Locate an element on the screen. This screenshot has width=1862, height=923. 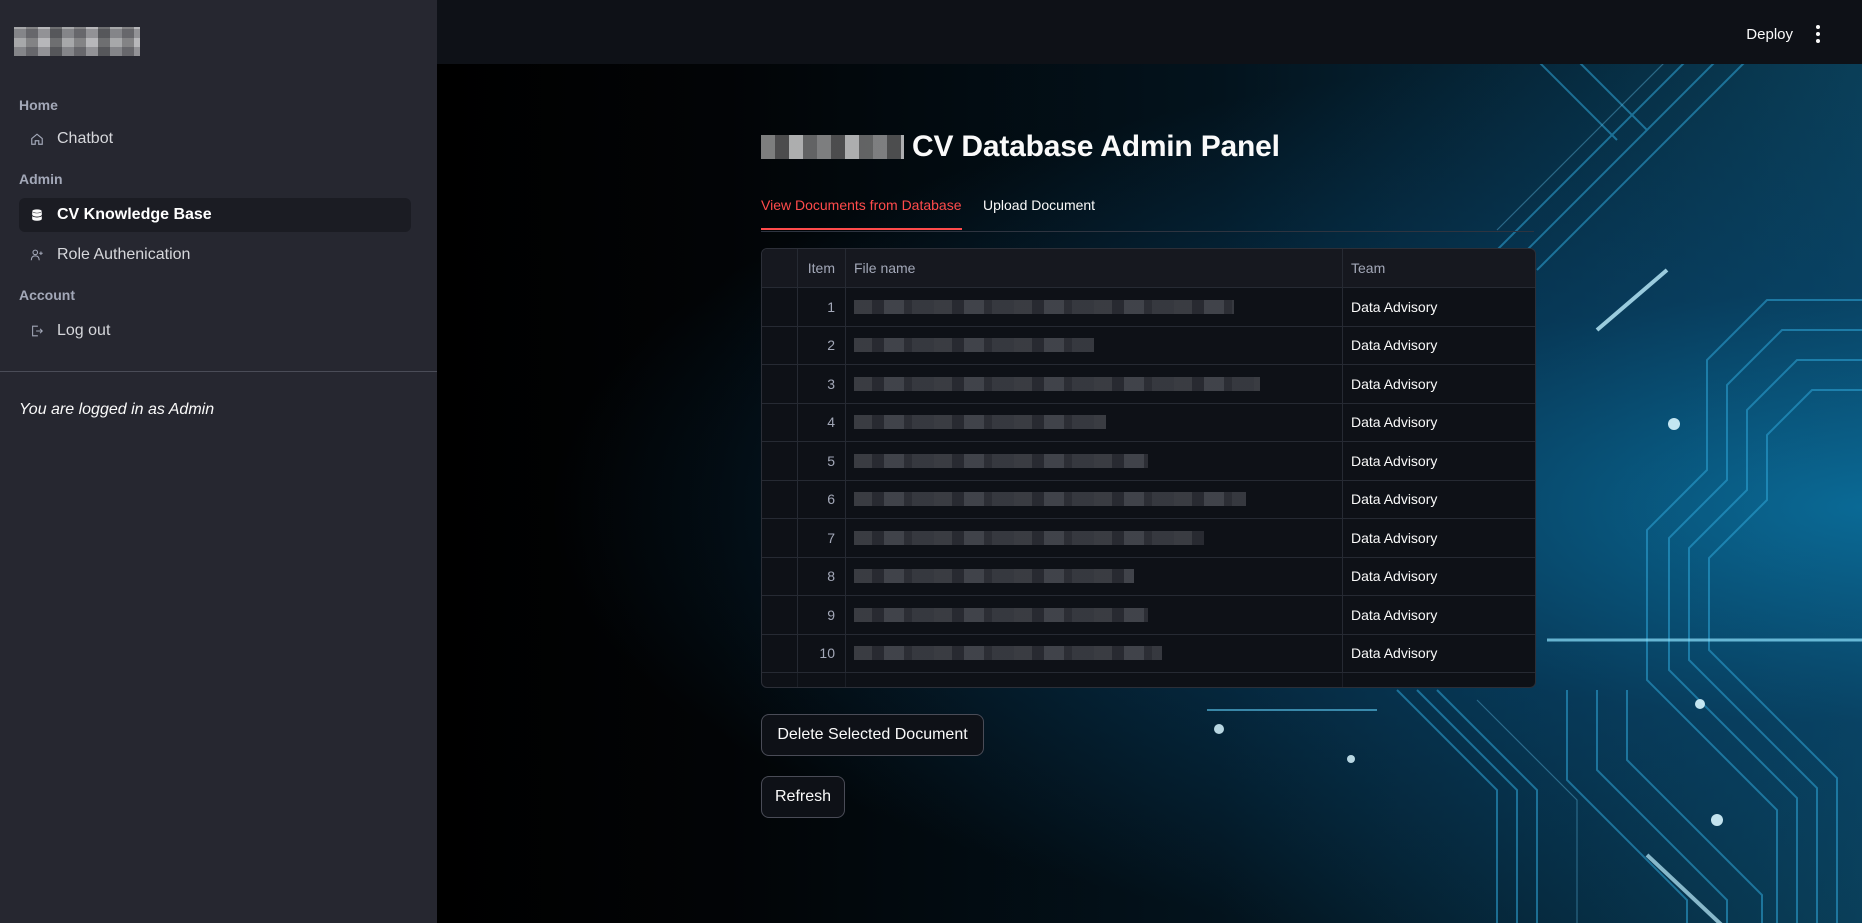
sidebar-item-log-out: Log out is located at coordinates (215, 331).